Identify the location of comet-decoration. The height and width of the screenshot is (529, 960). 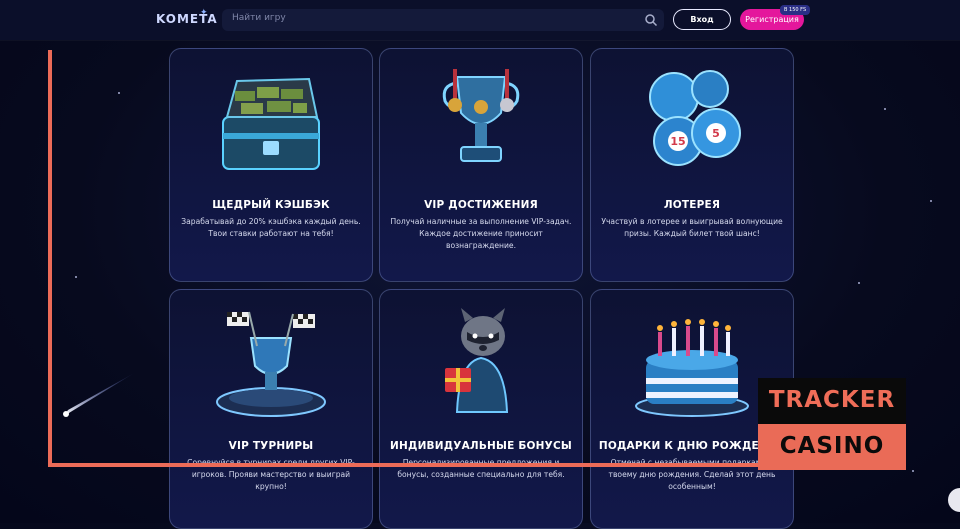
(99, 394).